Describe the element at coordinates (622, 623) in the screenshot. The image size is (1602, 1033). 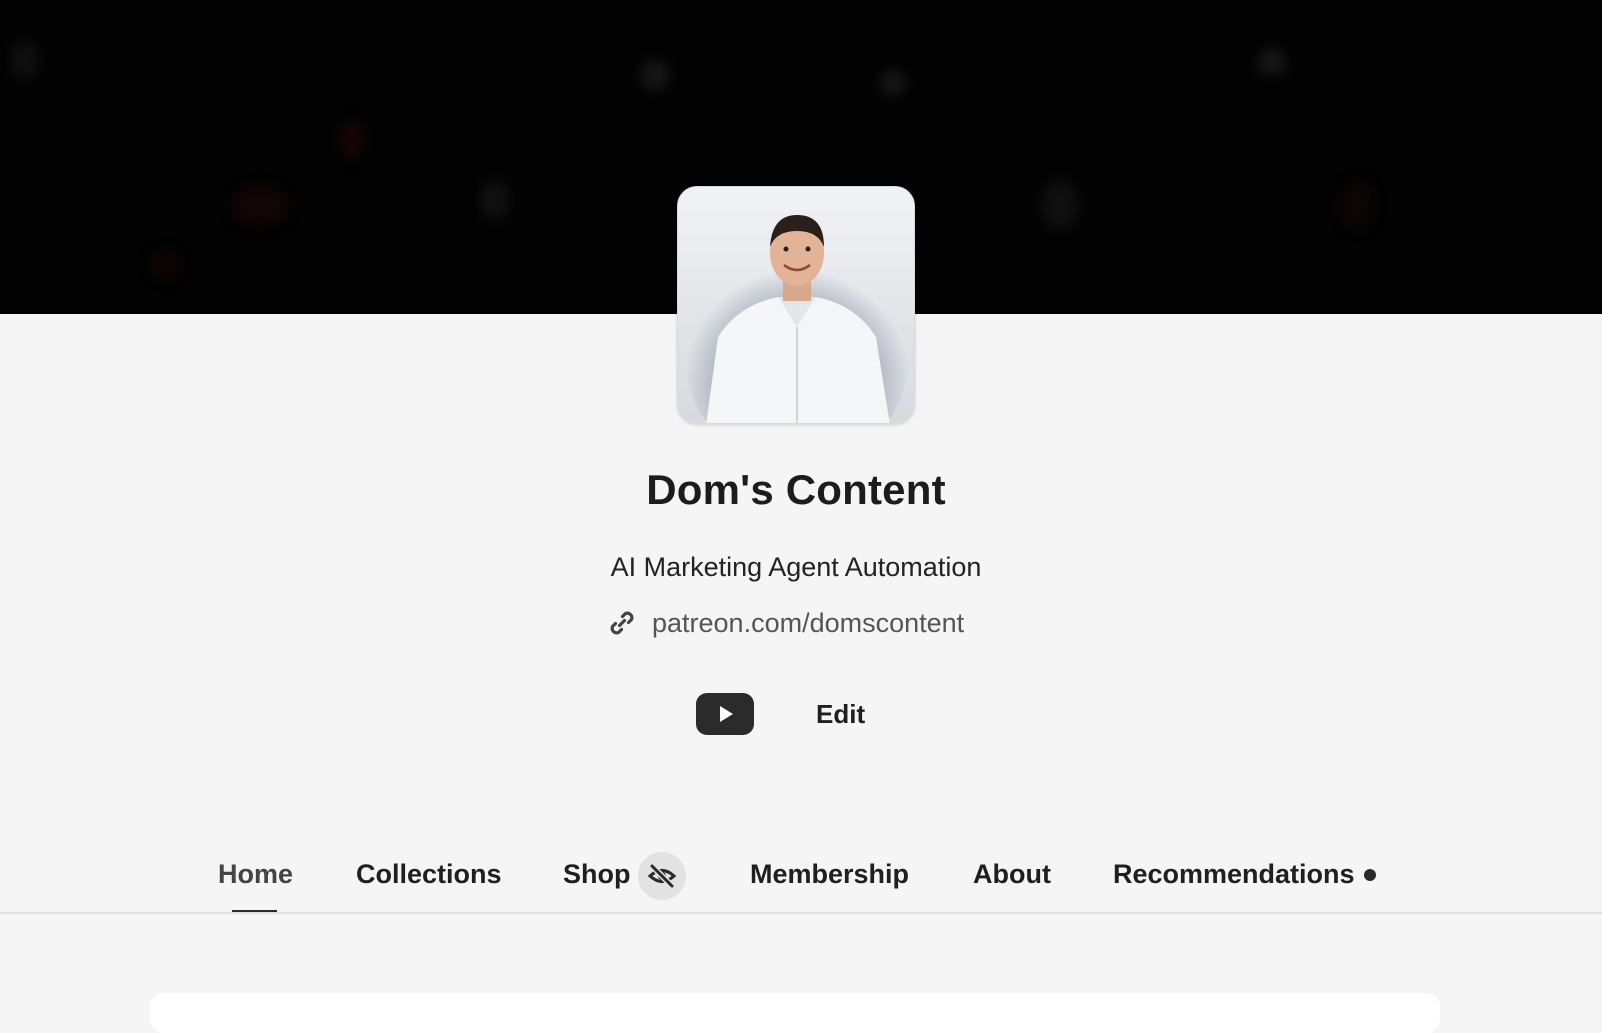
I see `link-icon` at that location.